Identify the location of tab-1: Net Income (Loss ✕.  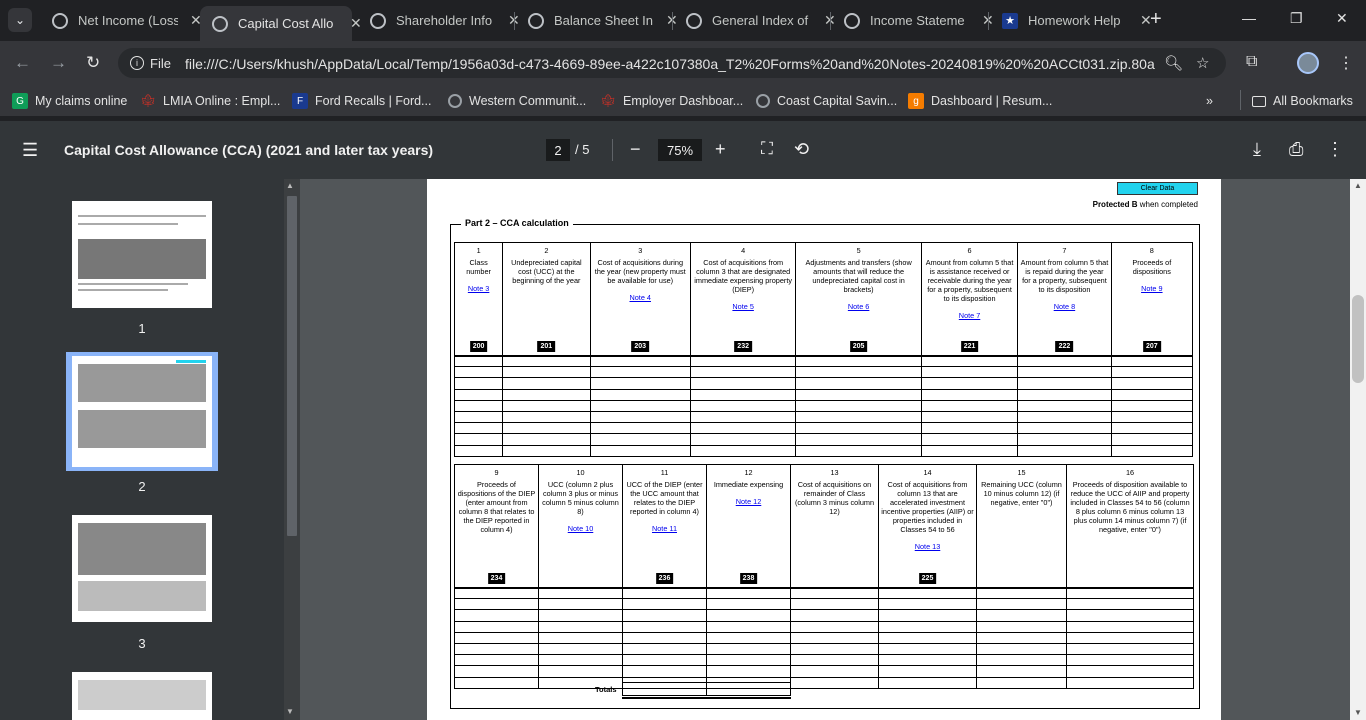
(121, 20).